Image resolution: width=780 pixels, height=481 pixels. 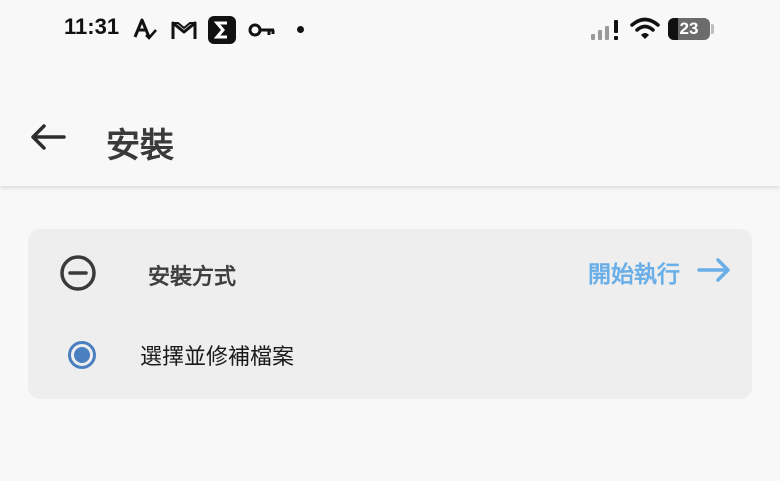 What do you see at coordinates (92, 26) in the screenshot?
I see `status-time: 11:31` at bounding box center [92, 26].